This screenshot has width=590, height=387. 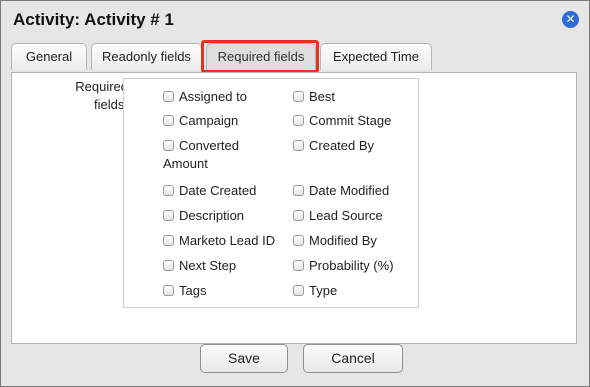 I want to click on tab-readonly-fields: Readonly fields, so click(x=146, y=56).